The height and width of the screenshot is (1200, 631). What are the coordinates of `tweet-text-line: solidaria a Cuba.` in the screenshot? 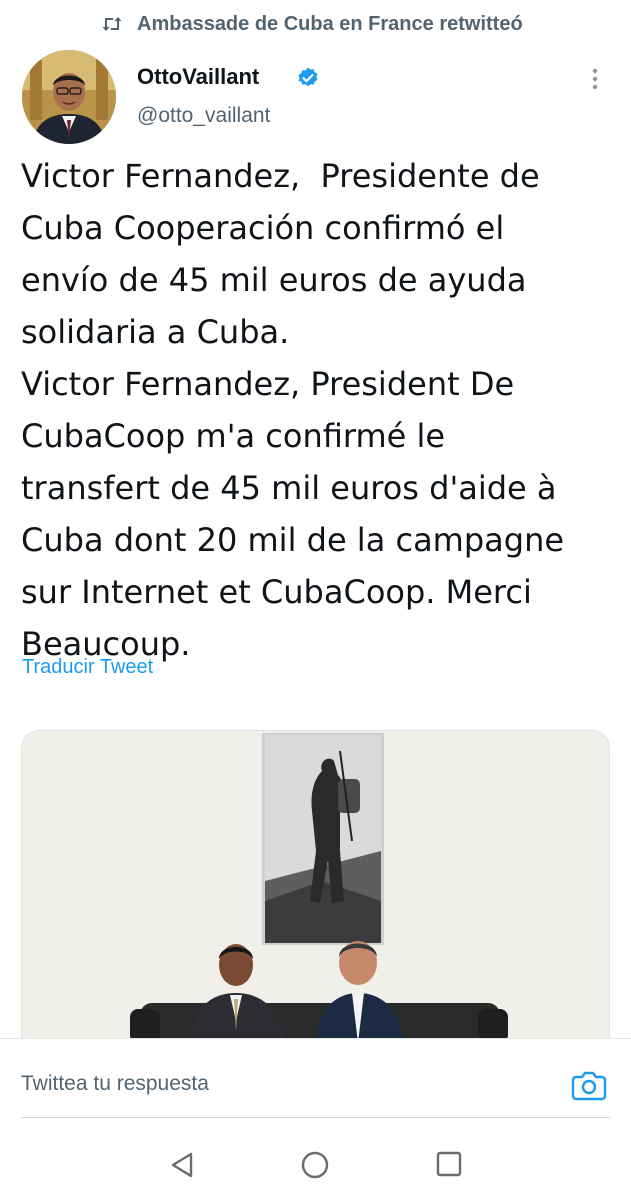 It's located at (155, 332).